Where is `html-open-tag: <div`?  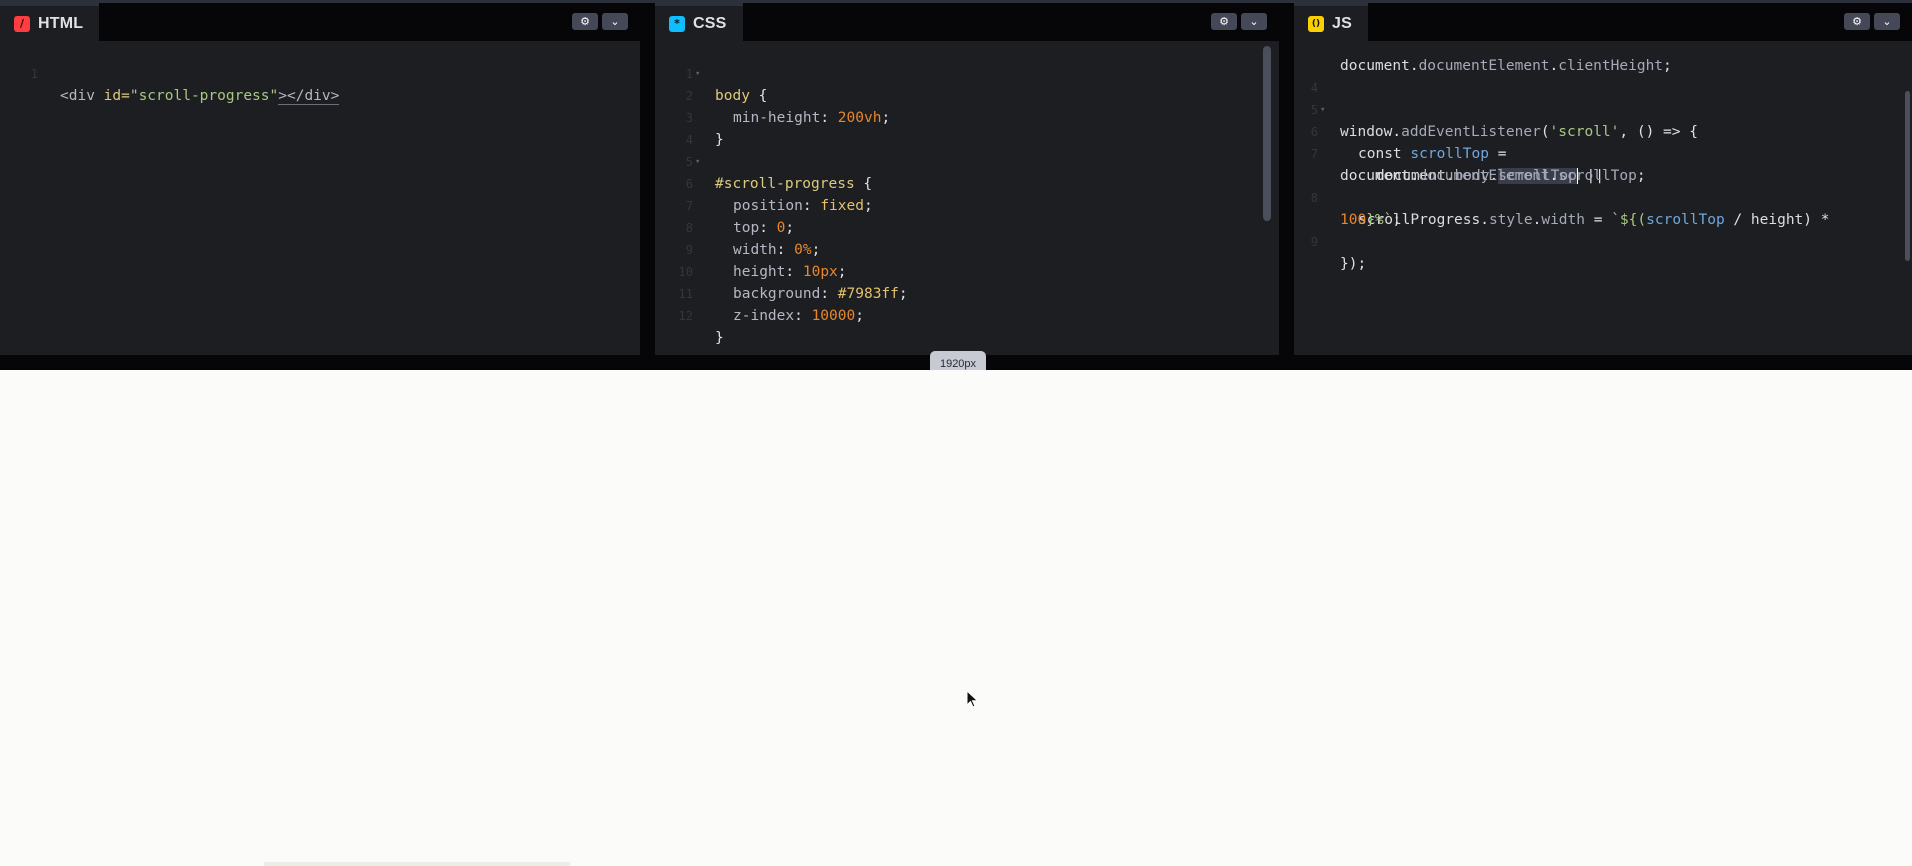 html-open-tag: <div is located at coordinates (77, 96).